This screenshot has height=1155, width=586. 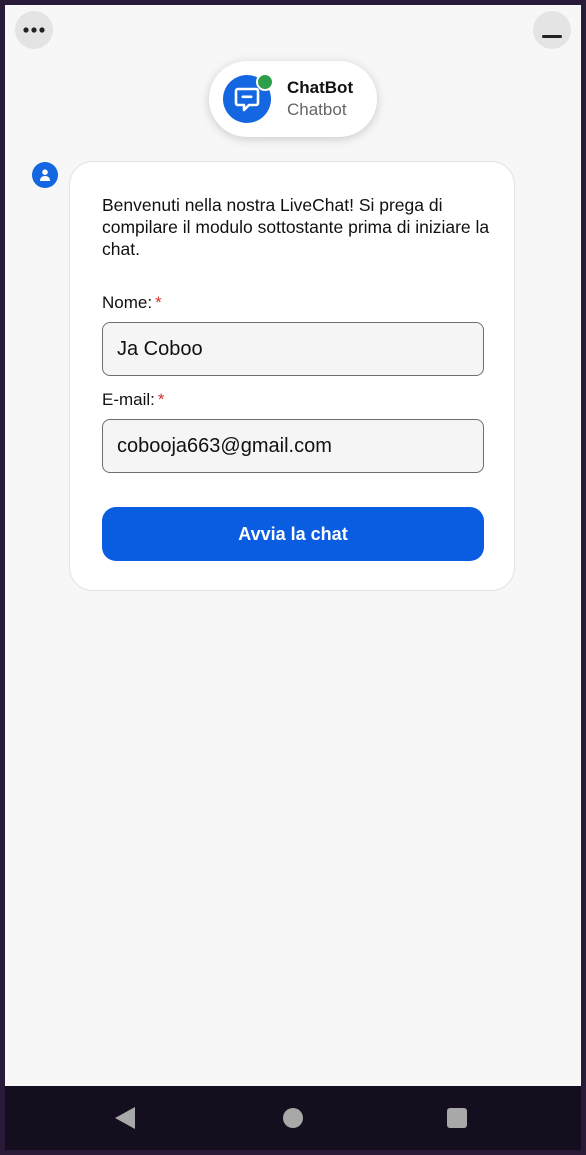 I want to click on email-input: cobooja663@gmail.com, so click(x=293, y=446).